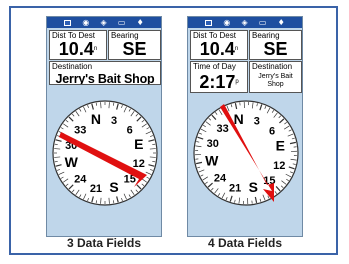 The image size is (349, 264). Describe the element at coordinates (104, 243) in the screenshot. I see `caption-3-data-fields: 3 Data Fields` at that location.